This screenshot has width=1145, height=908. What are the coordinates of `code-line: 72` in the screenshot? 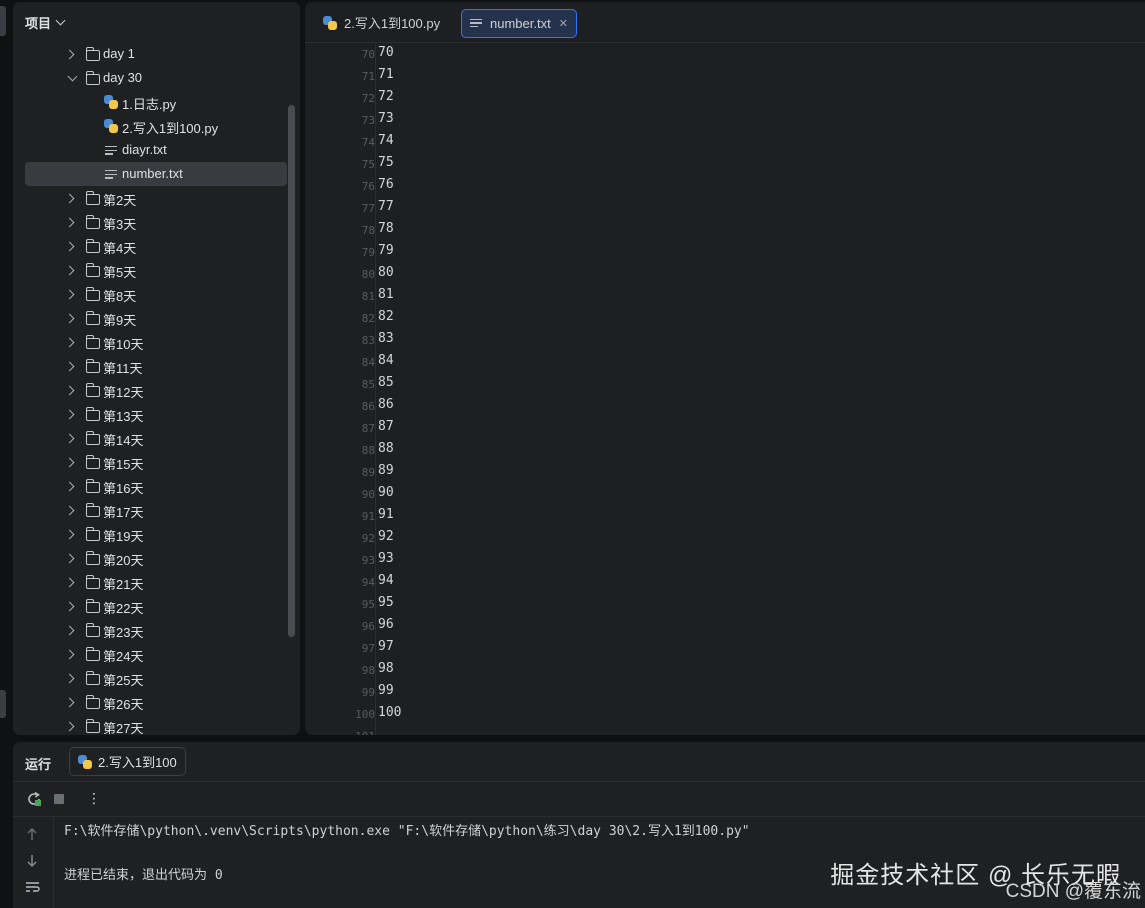 It's located at (386, 96).